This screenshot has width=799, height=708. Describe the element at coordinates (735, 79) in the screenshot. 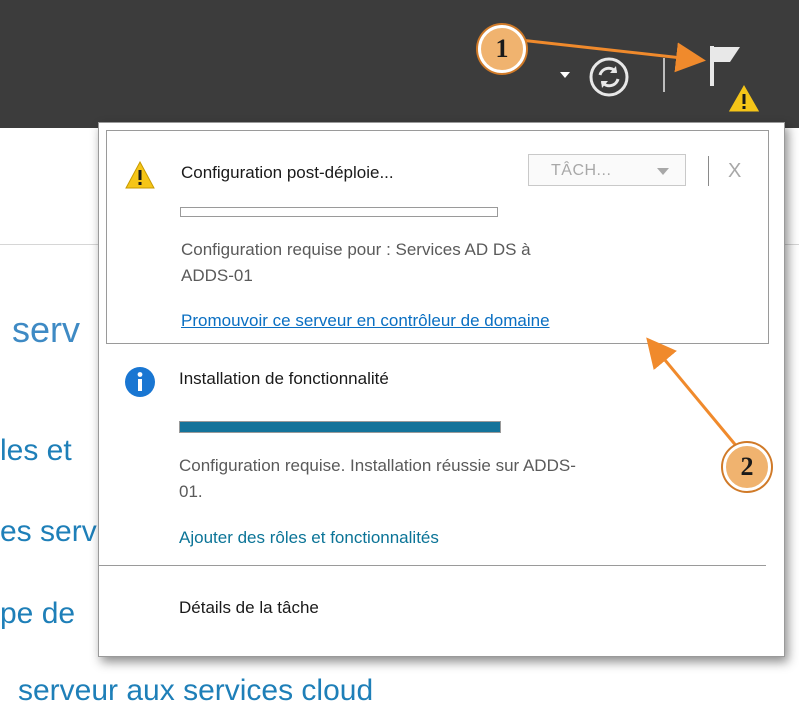

I see `flag-icon` at that location.